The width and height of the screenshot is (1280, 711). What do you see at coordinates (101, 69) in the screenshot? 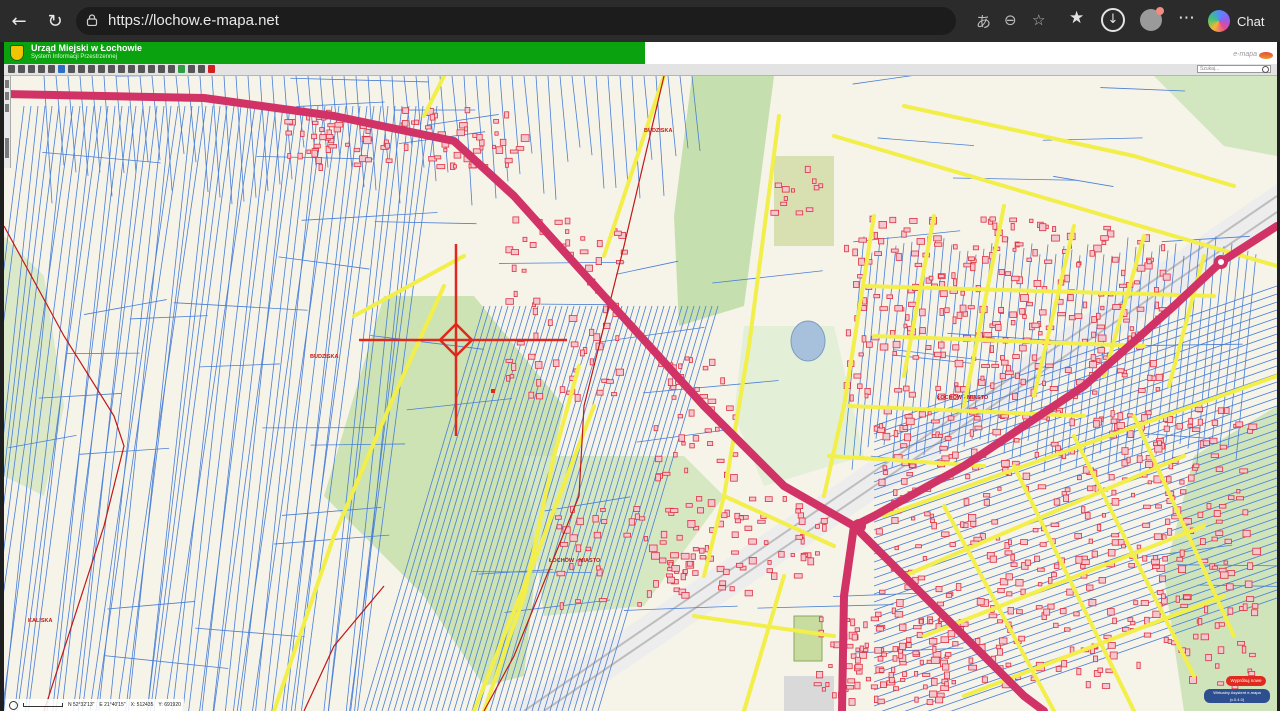
I see `previous-view-icon` at bounding box center [101, 69].